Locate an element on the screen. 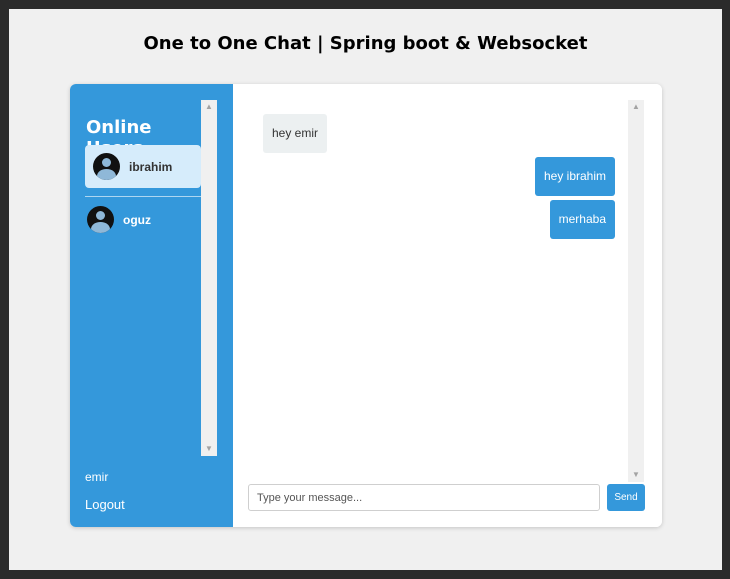 This screenshot has height=579, width=730. current-username: emir is located at coordinates (97, 477).